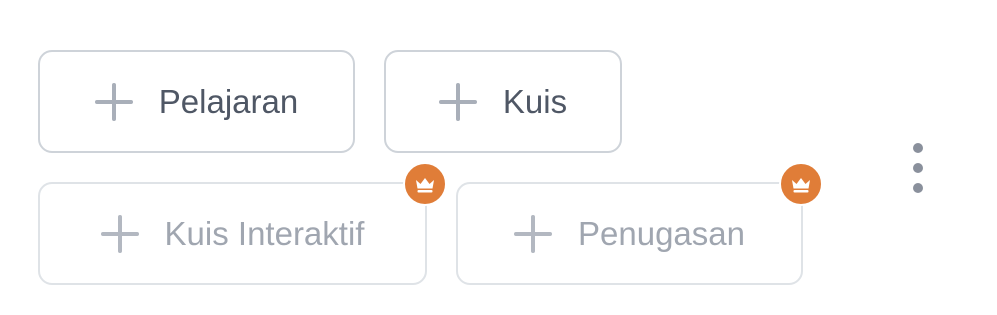 Image resolution: width=997 pixels, height=315 pixels. What do you see at coordinates (228, 101) in the screenshot?
I see `add-pelajaran-label: Pelajaran` at bounding box center [228, 101].